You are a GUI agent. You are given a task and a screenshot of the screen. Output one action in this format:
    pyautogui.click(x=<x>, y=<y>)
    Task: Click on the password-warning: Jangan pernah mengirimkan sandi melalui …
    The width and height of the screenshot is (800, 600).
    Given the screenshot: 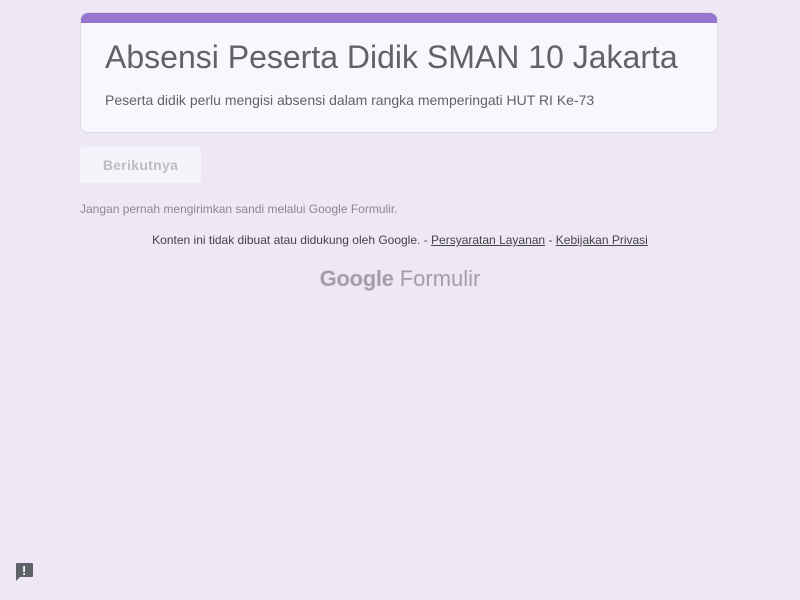 What is the action you would take?
    pyautogui.click(x=239, y=209)
    